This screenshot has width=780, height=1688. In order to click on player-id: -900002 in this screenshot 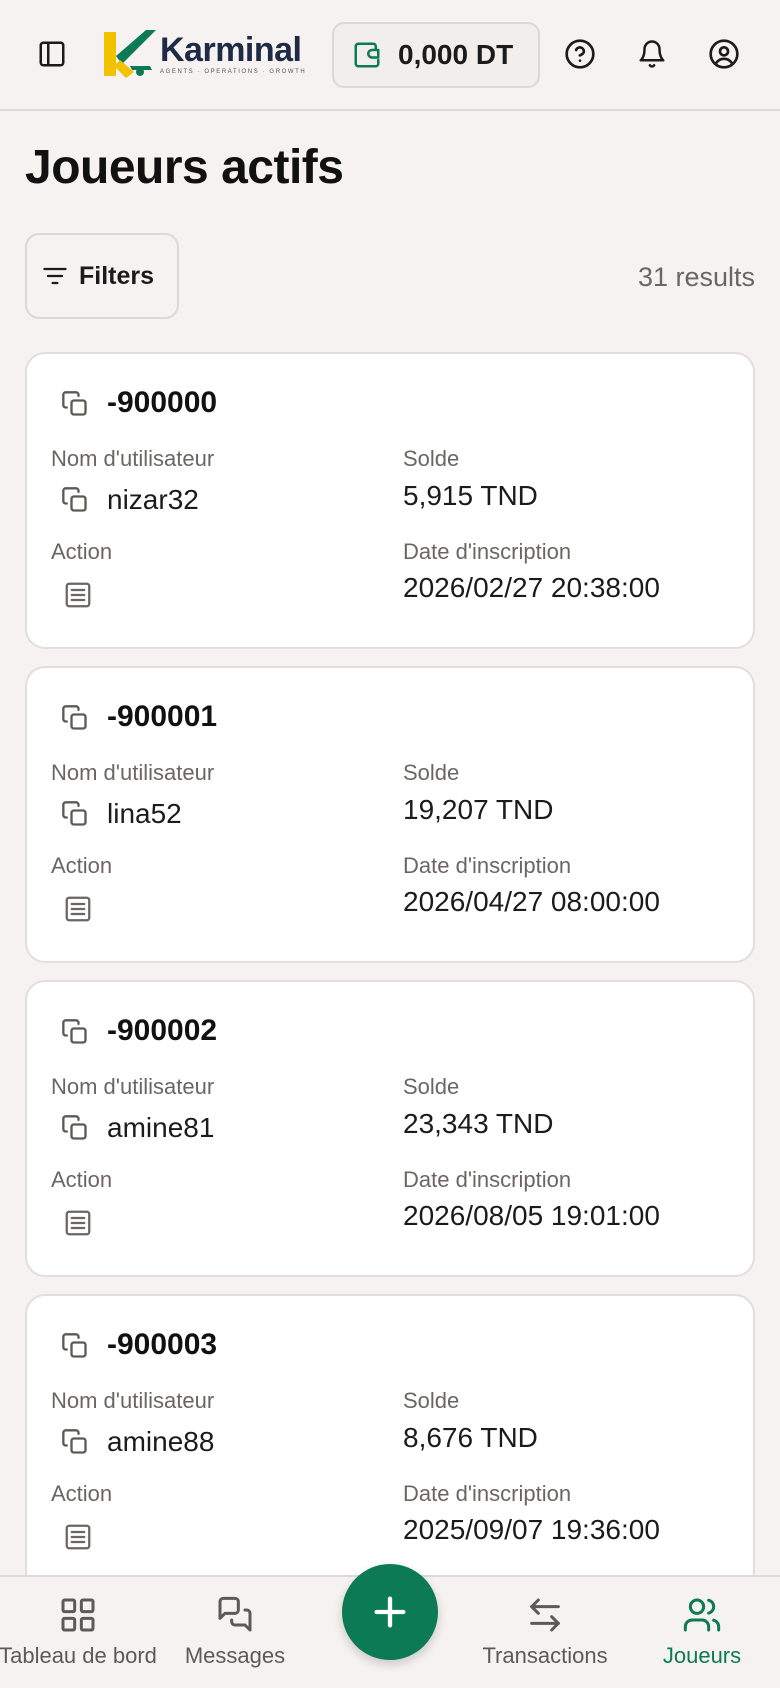, I will do `click(162, 1030)`.